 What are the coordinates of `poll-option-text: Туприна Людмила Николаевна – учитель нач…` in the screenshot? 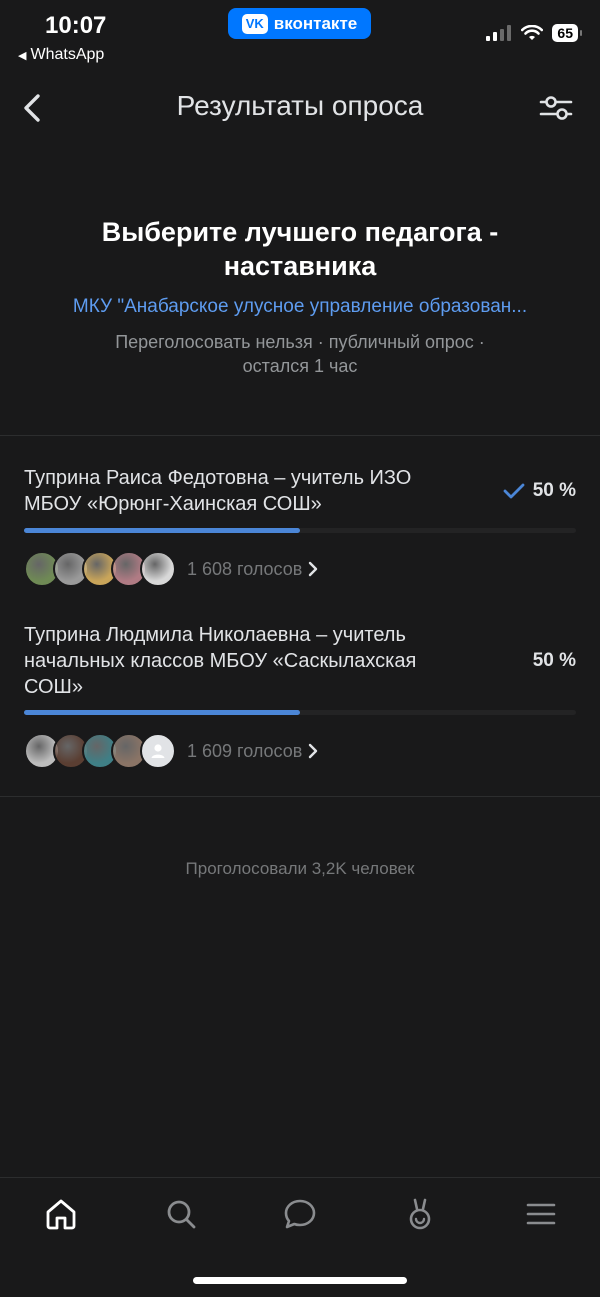 It's located at (249, 661).